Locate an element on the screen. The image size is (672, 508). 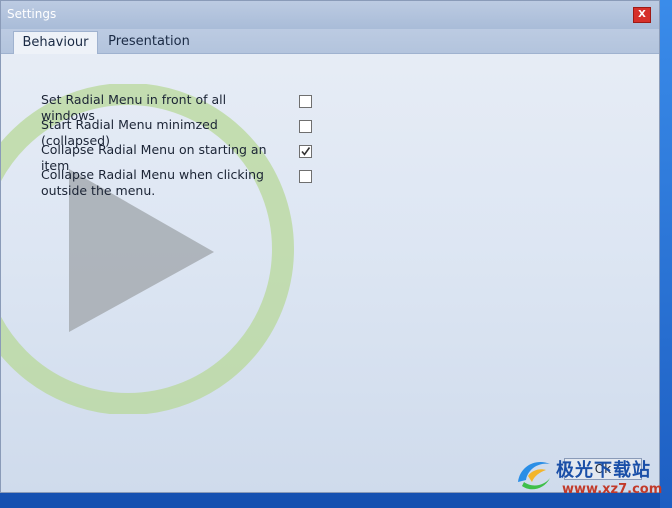
window-title: Settings is located at coordinates (32, 14).